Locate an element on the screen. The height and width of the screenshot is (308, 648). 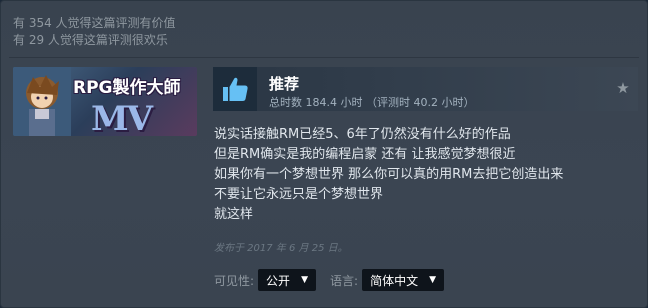
review-line: 不要让它永远只是个梦想世界 is located at coordinates (299, 194).